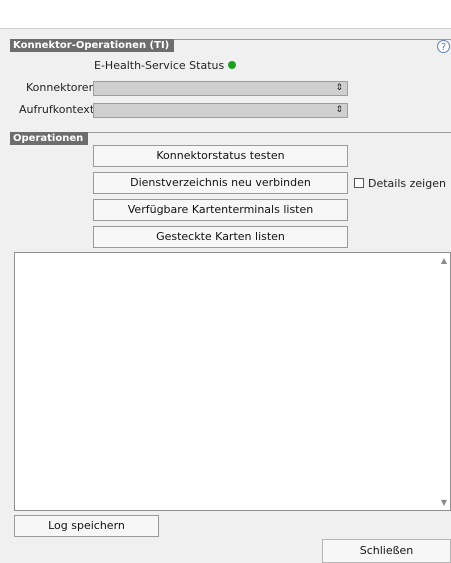 Image resolution: width=451 pixels, height=563 pixels. Describe the element at coordinates (225, 14) in the screenshot. I see `window-titlebar` at that location.